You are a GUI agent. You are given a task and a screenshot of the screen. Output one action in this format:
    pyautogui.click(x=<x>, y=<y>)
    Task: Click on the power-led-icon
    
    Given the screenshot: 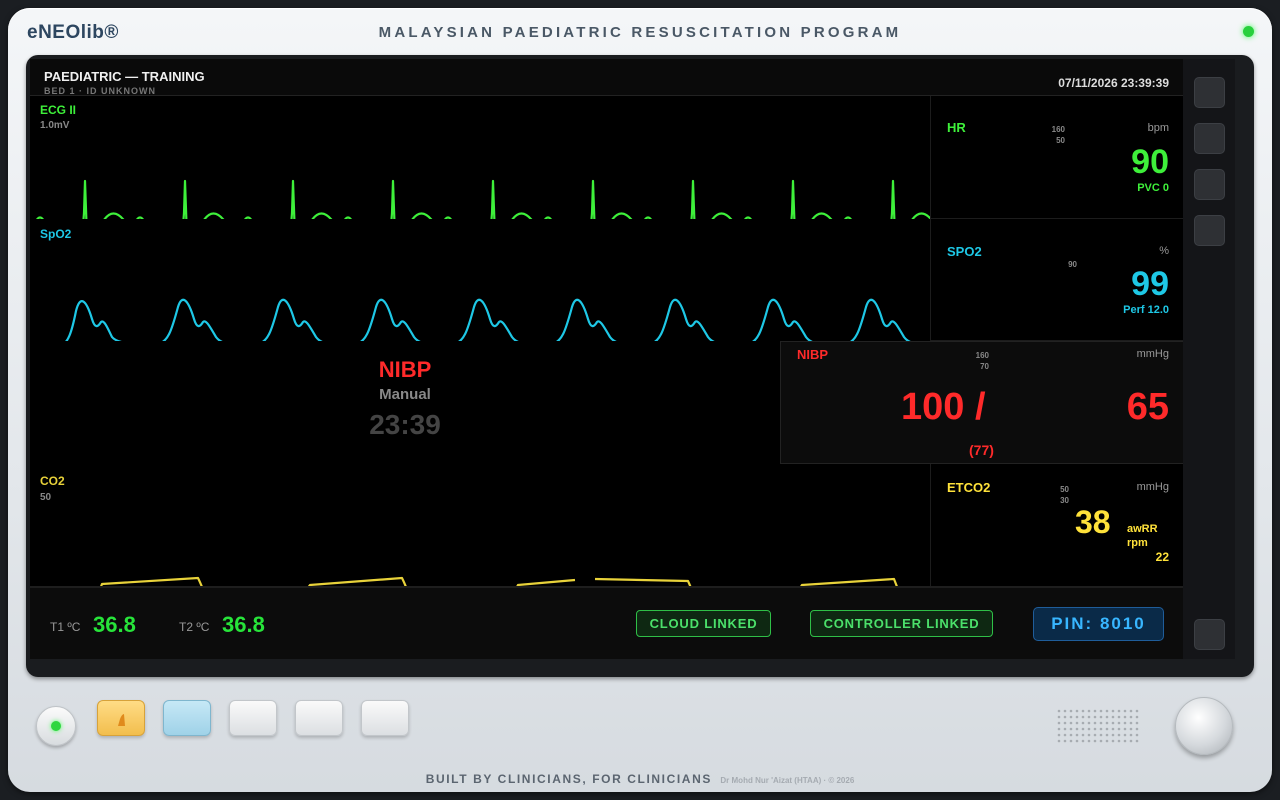 What is the action you would take?
    pyautogui.click(x=1248, y=31)
    